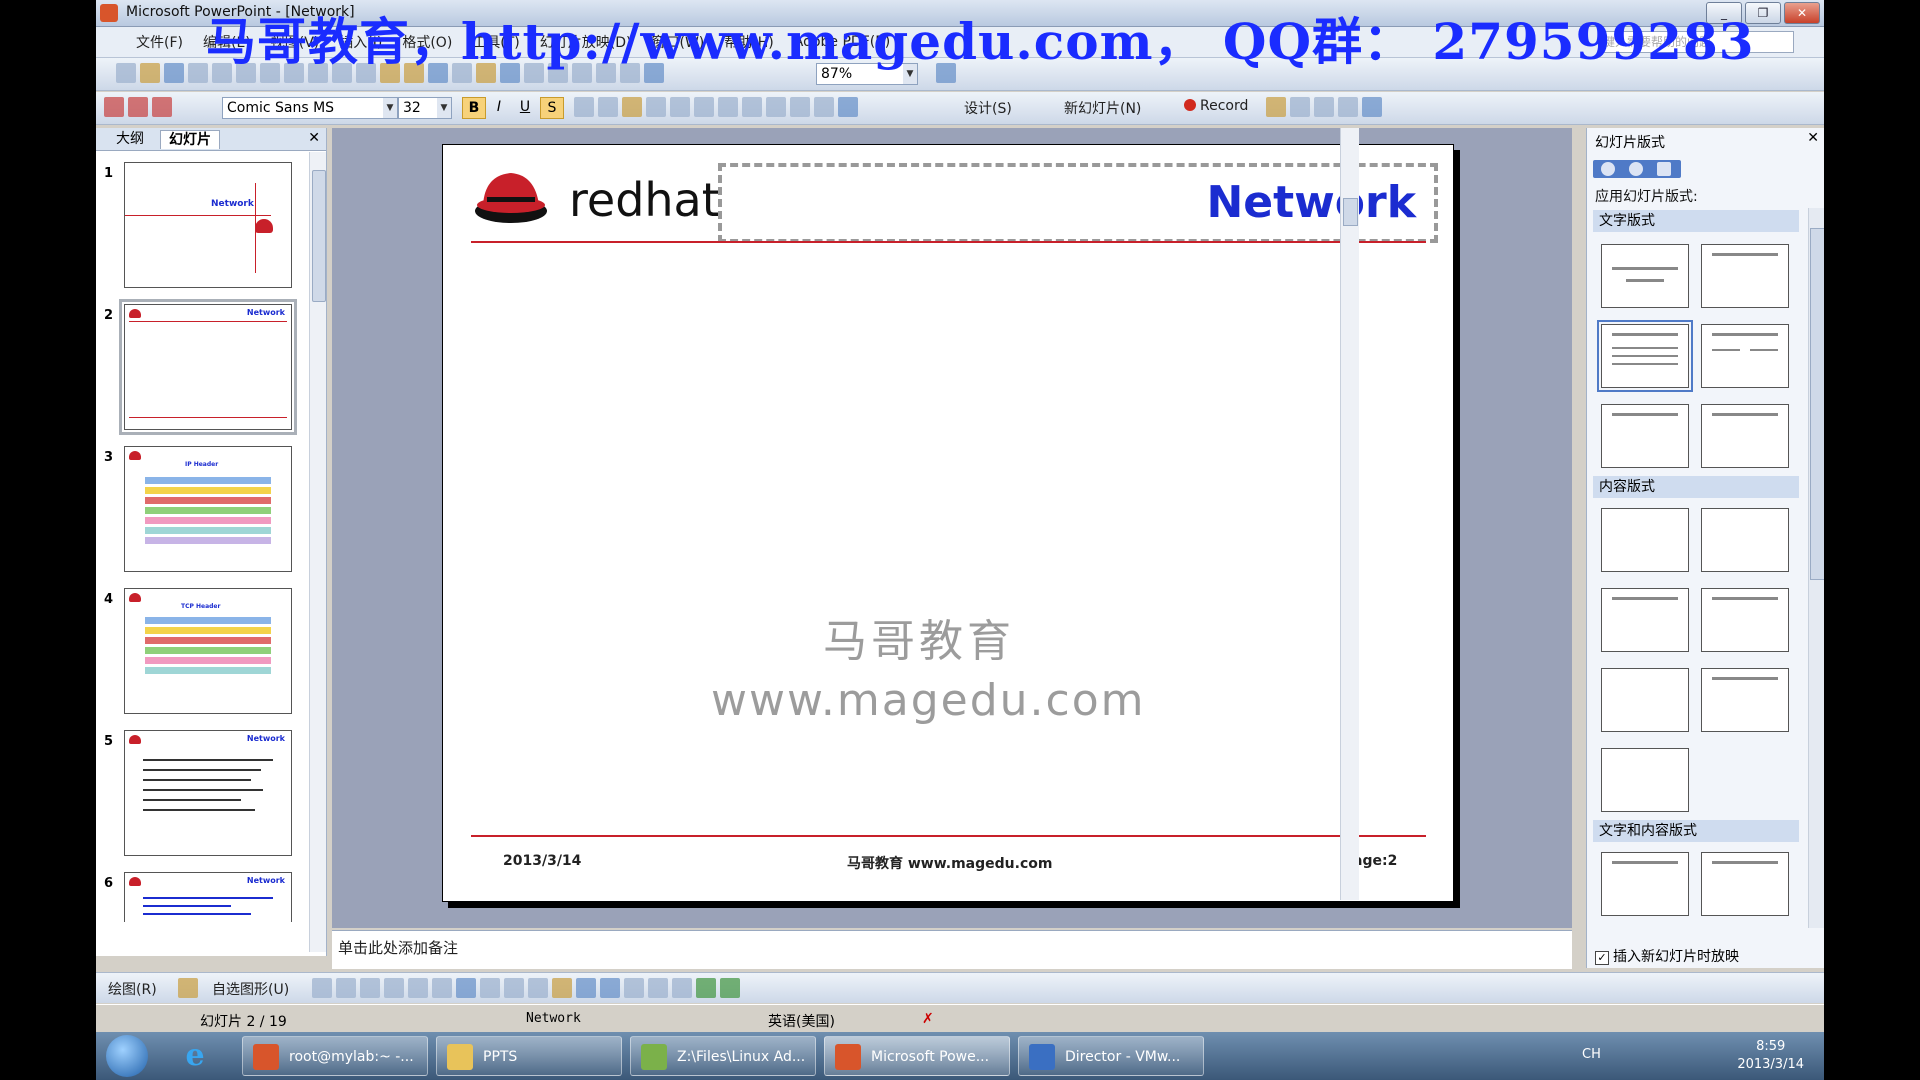 The image size is (1920, 1080). Describe the element at coordinates (1745, 276) in the screenshot. I see `layout-title-only` at that location.